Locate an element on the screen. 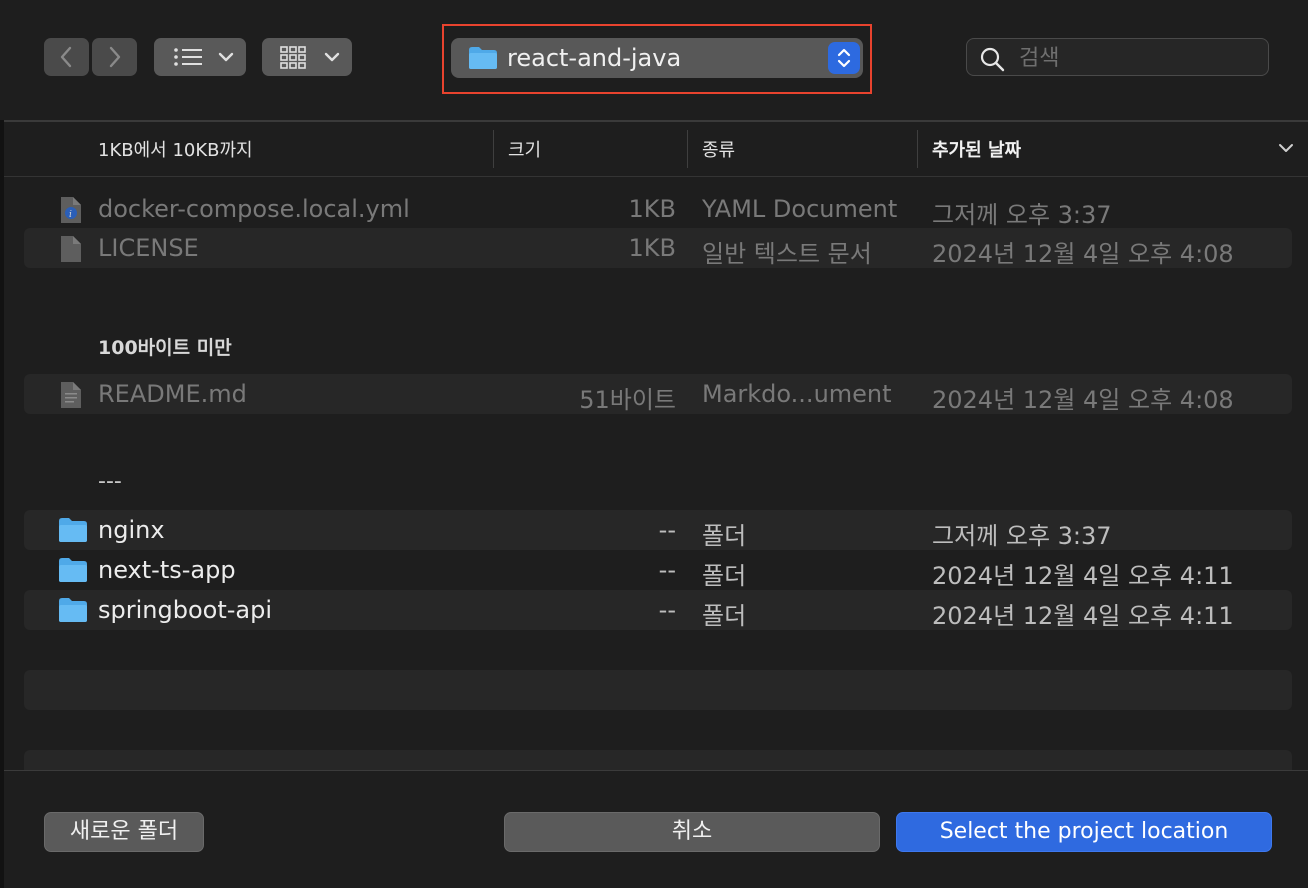  list-view-icon is located at coordinates (204, 57).